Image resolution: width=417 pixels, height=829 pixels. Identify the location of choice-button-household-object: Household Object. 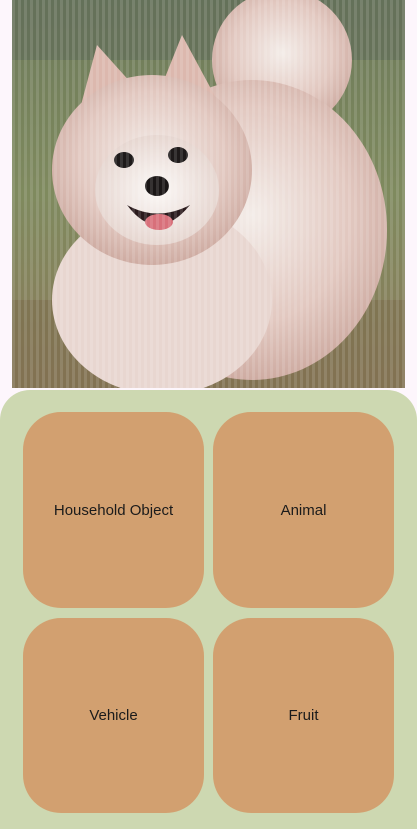
(113, 510).